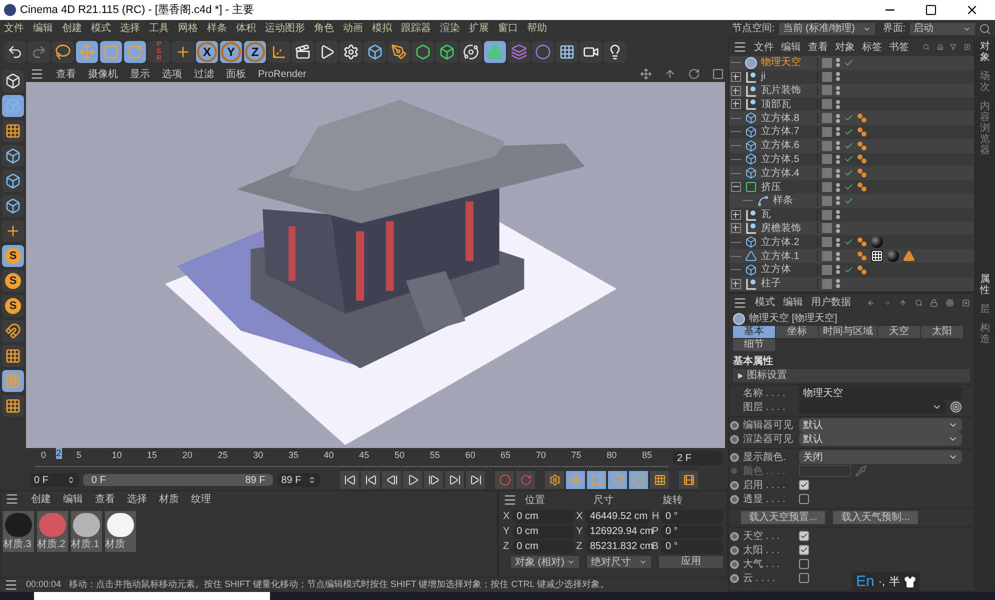 This screenshot has width=995, height=600. What do you see at coordinates (618, 531) in the screenshot?
I see `coordinate-field: 126929.94 cm` at bounding box center [618, 531].